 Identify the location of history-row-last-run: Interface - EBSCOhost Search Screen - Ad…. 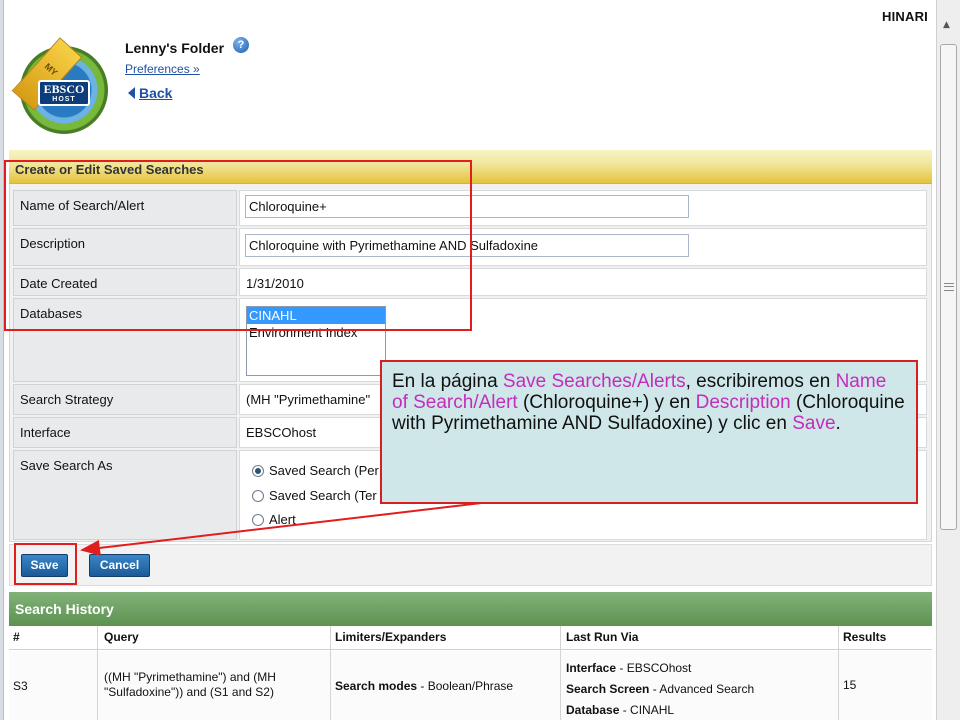
(660, 689).